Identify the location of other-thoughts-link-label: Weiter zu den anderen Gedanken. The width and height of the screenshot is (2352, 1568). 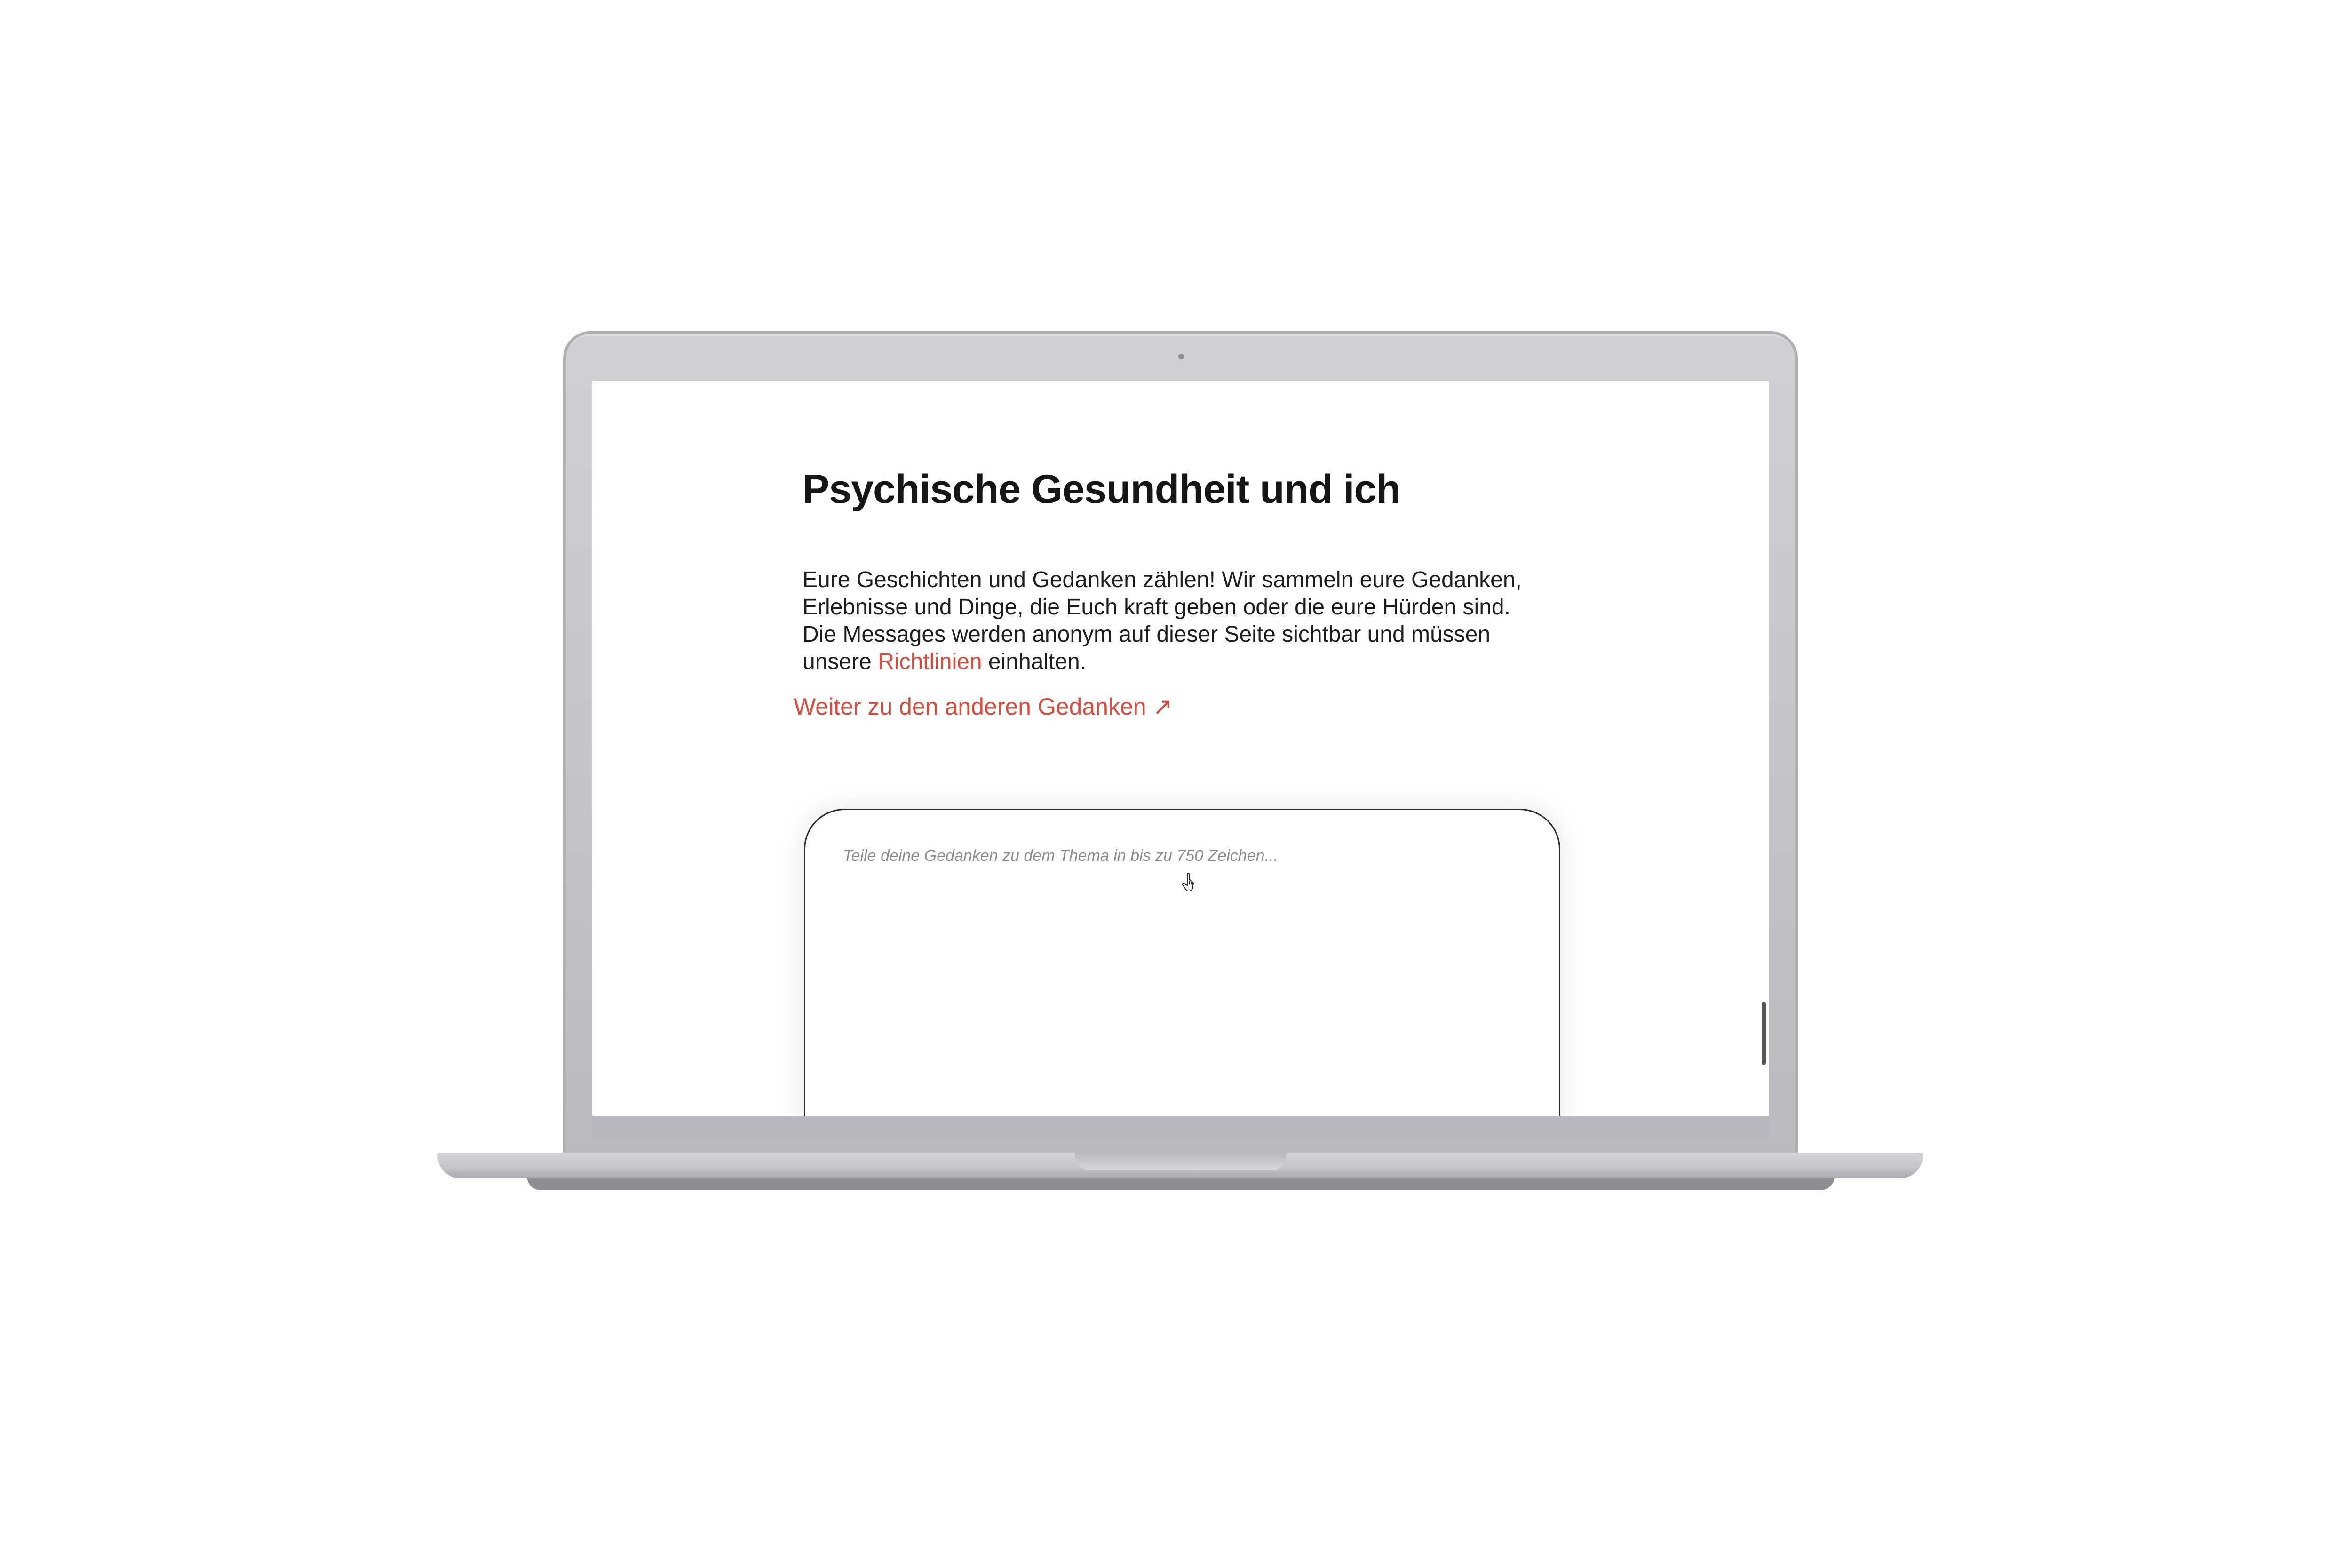
(970, 706).